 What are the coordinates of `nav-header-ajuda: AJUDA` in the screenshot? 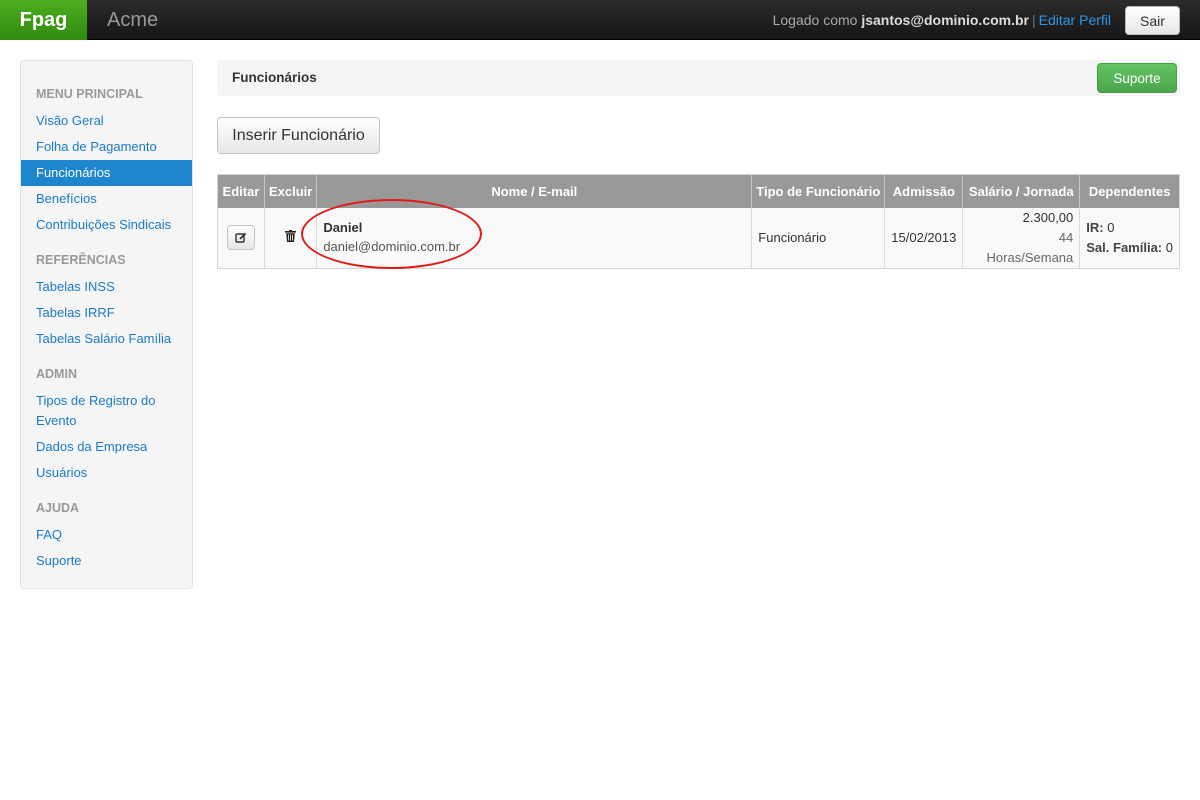 It's located at (58, 508).